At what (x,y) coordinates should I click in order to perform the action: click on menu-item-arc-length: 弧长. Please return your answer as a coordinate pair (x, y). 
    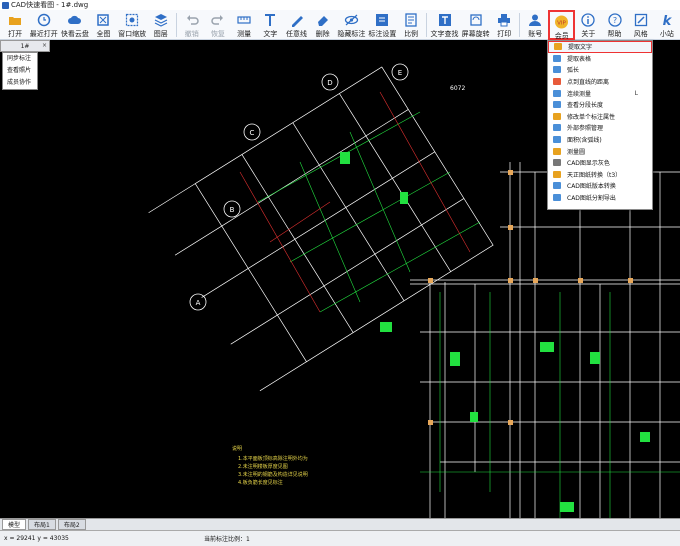
    Looking at the image, I should click on (600, 70).